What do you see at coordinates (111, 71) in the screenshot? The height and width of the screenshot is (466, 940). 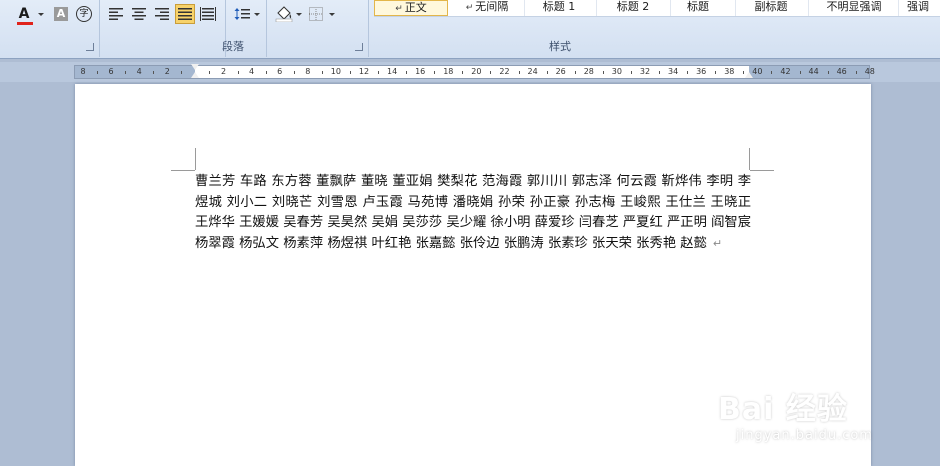 I see `ruler-number: 6` at bounding box center [111, 71].